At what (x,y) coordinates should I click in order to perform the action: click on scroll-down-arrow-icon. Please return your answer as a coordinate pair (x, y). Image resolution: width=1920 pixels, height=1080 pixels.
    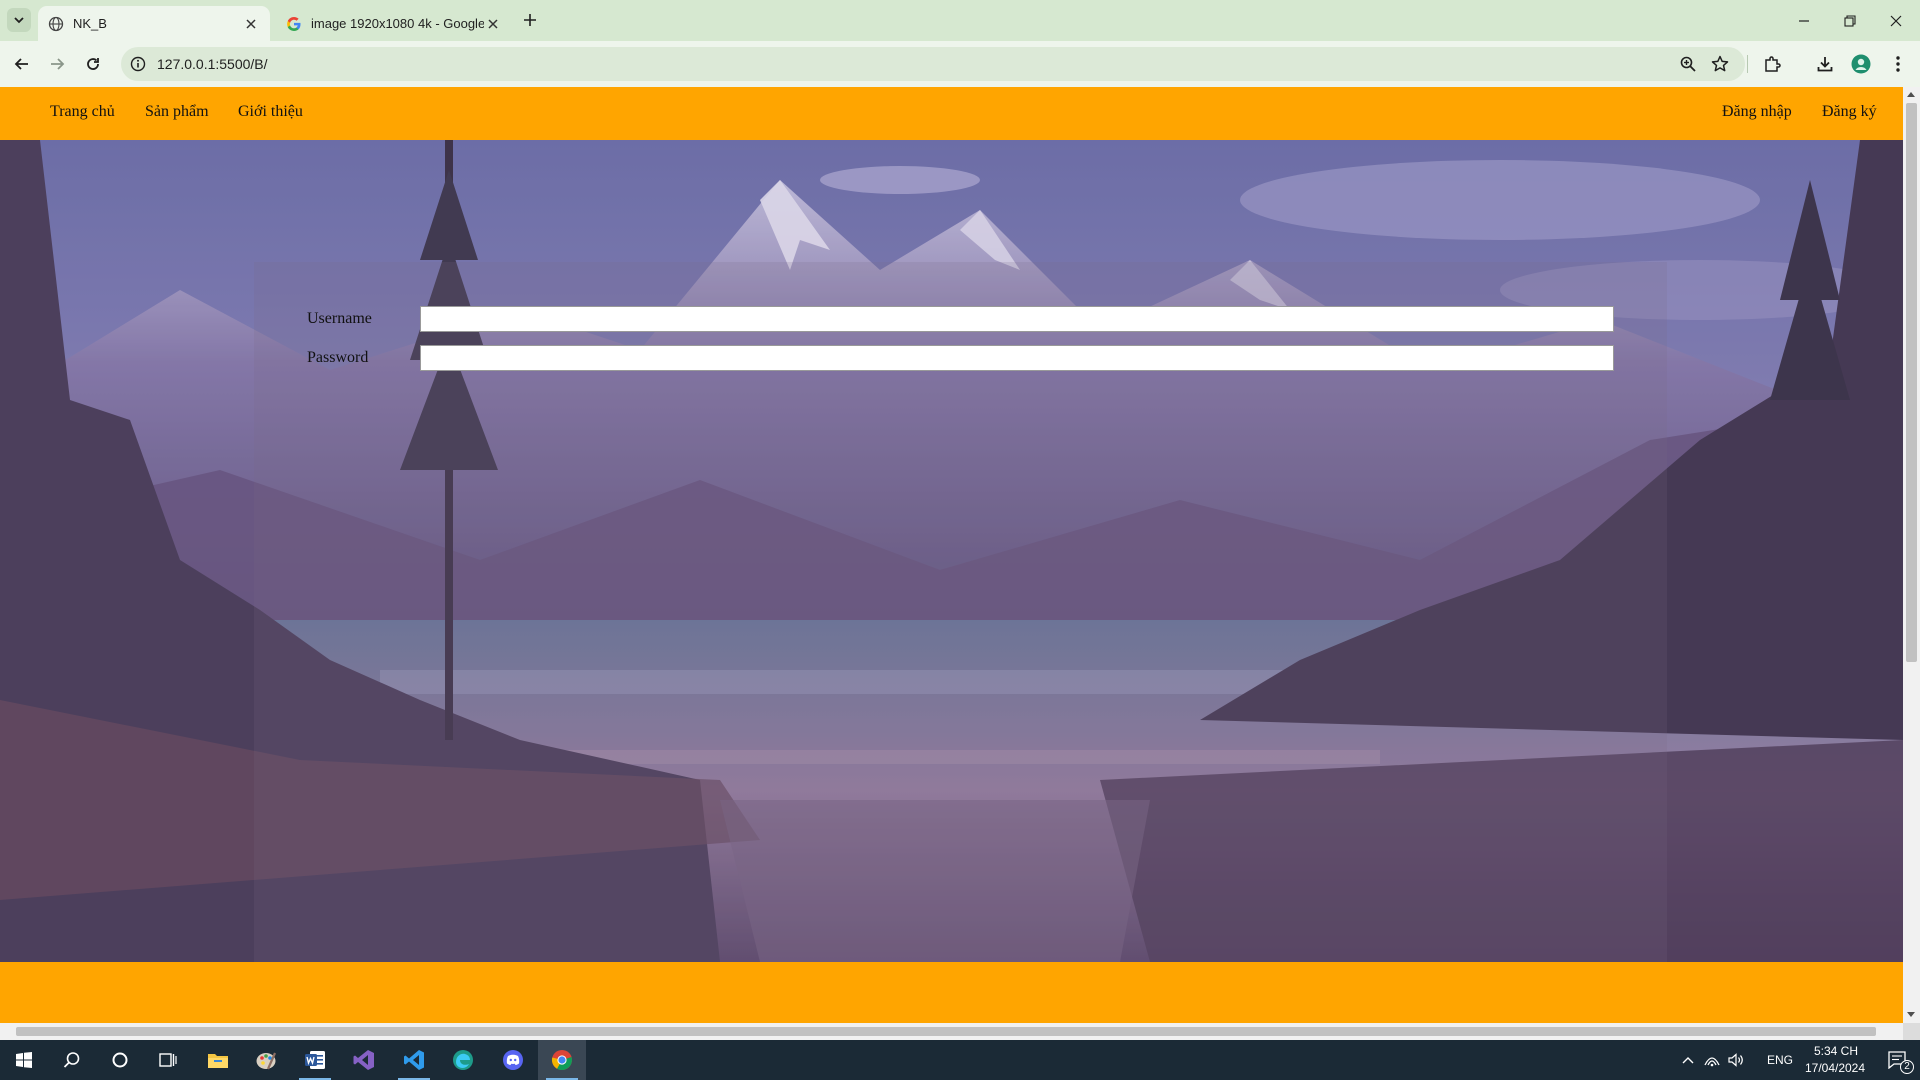
    Looking at the image, I should click on (1911, 1014).